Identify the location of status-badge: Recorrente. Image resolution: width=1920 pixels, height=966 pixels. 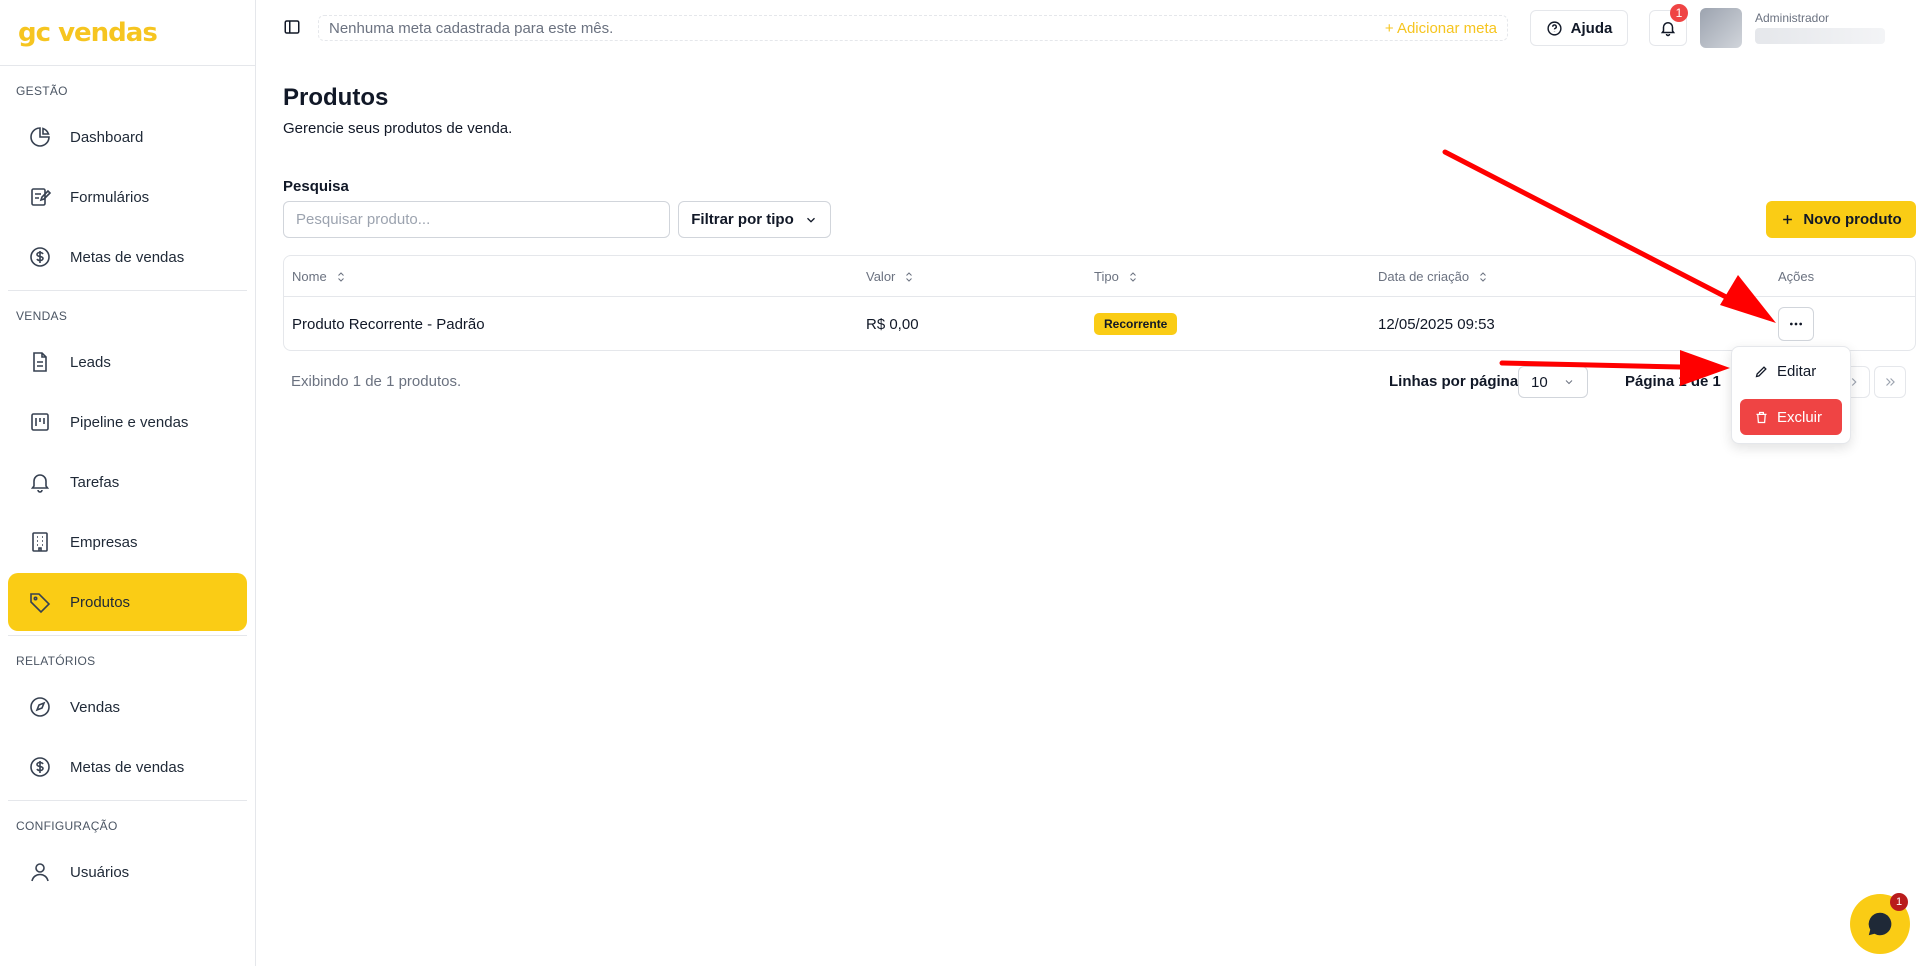
(1136, 324).